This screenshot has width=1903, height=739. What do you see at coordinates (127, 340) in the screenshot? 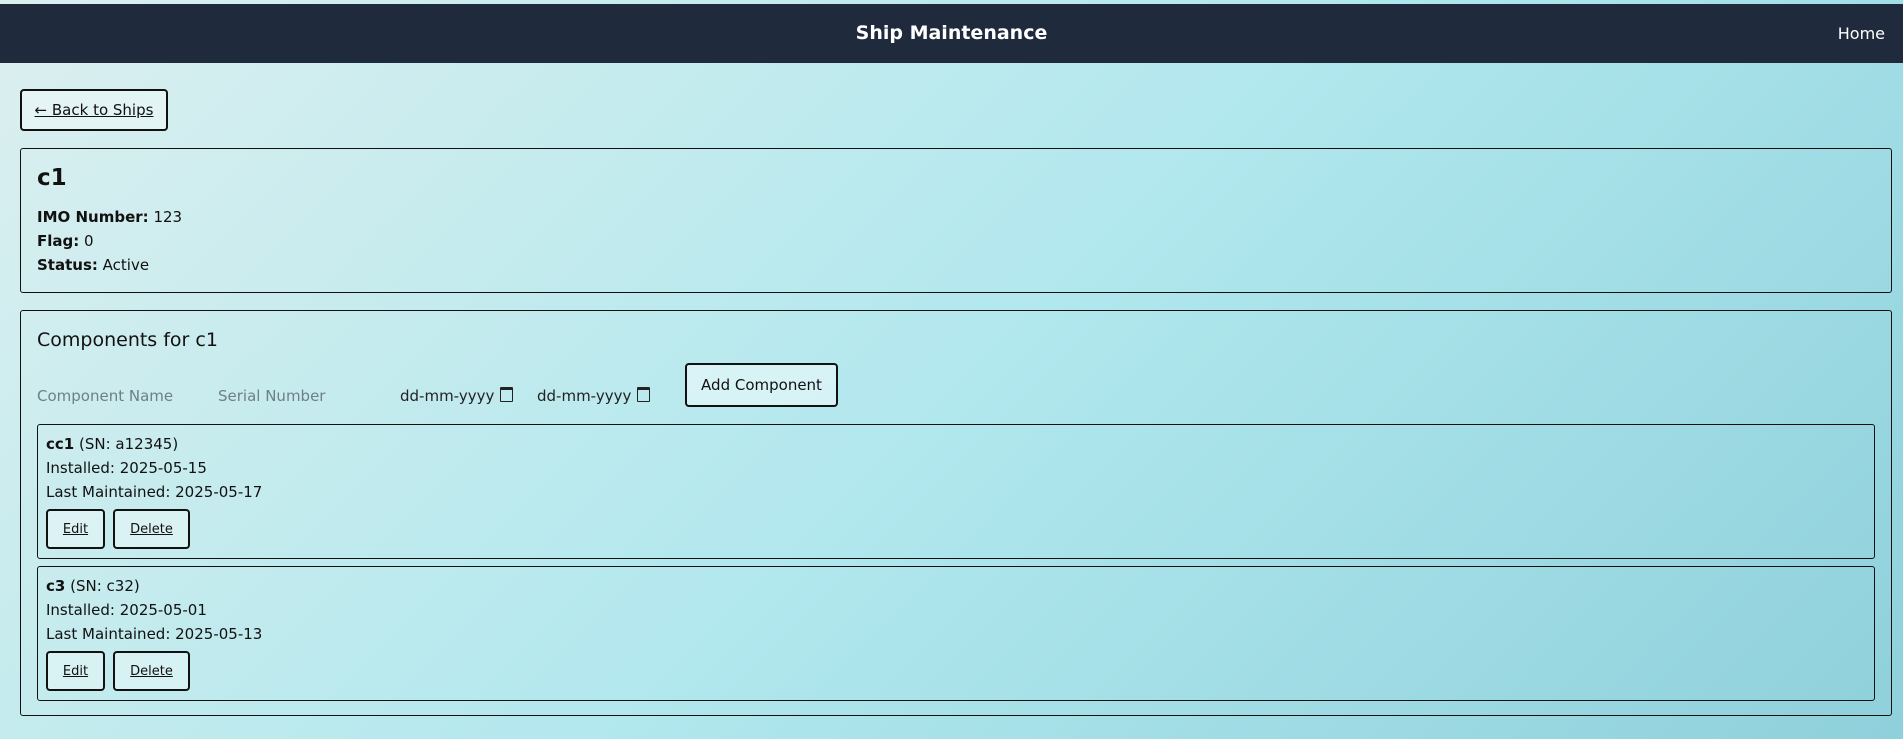
I see `components-heading: Components for c1` at bounding box center [127, 340].